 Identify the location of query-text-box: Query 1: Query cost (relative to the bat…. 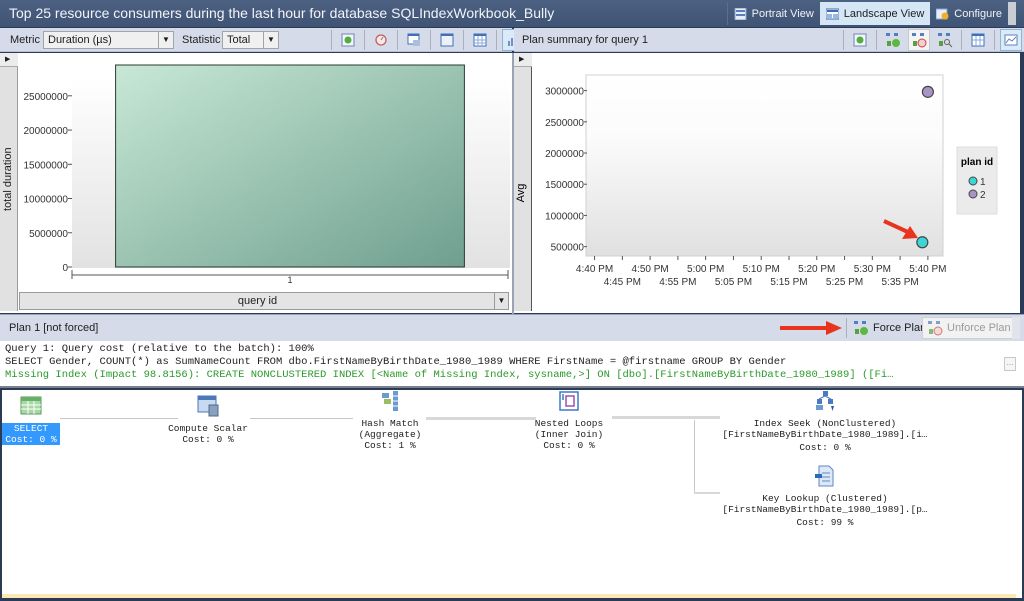
(512, 364).